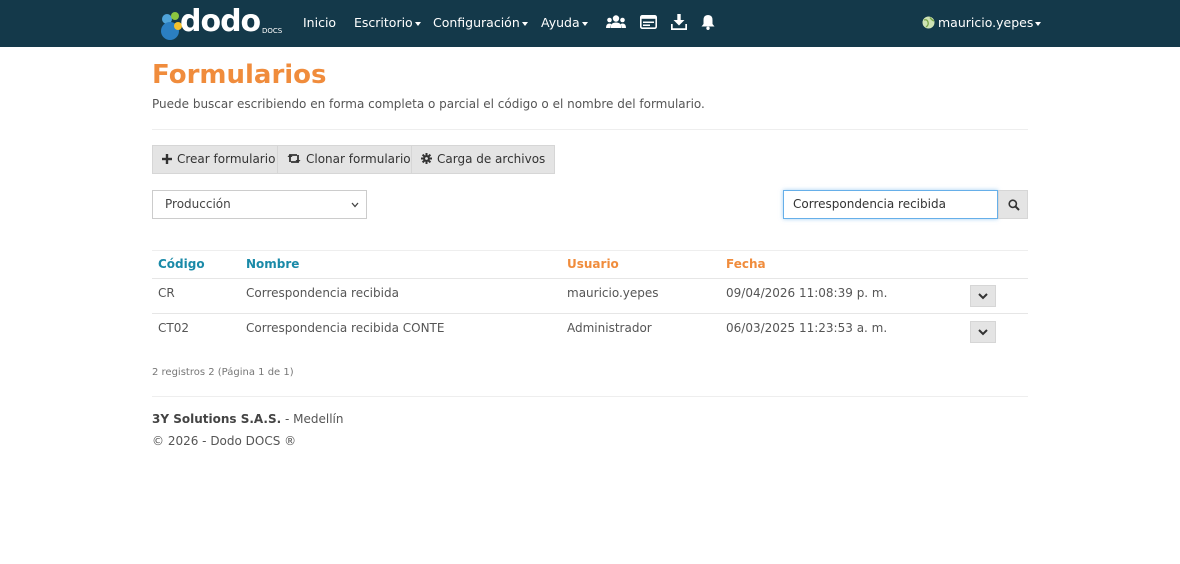  Describe the element at coordinates (167, 158) in the screenshot. I see `plus-icon` at that location.